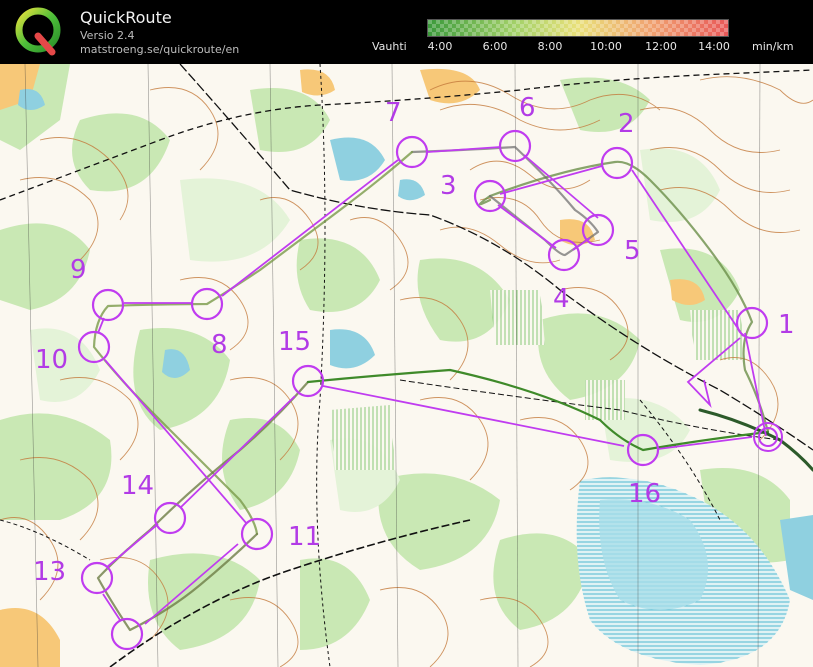 The width and height of the screenshot is (813, 667). What do you see at coordinates (527, 108) in the screenshot?
I see `control-label-6: 6` at bounding box center [527, 108].